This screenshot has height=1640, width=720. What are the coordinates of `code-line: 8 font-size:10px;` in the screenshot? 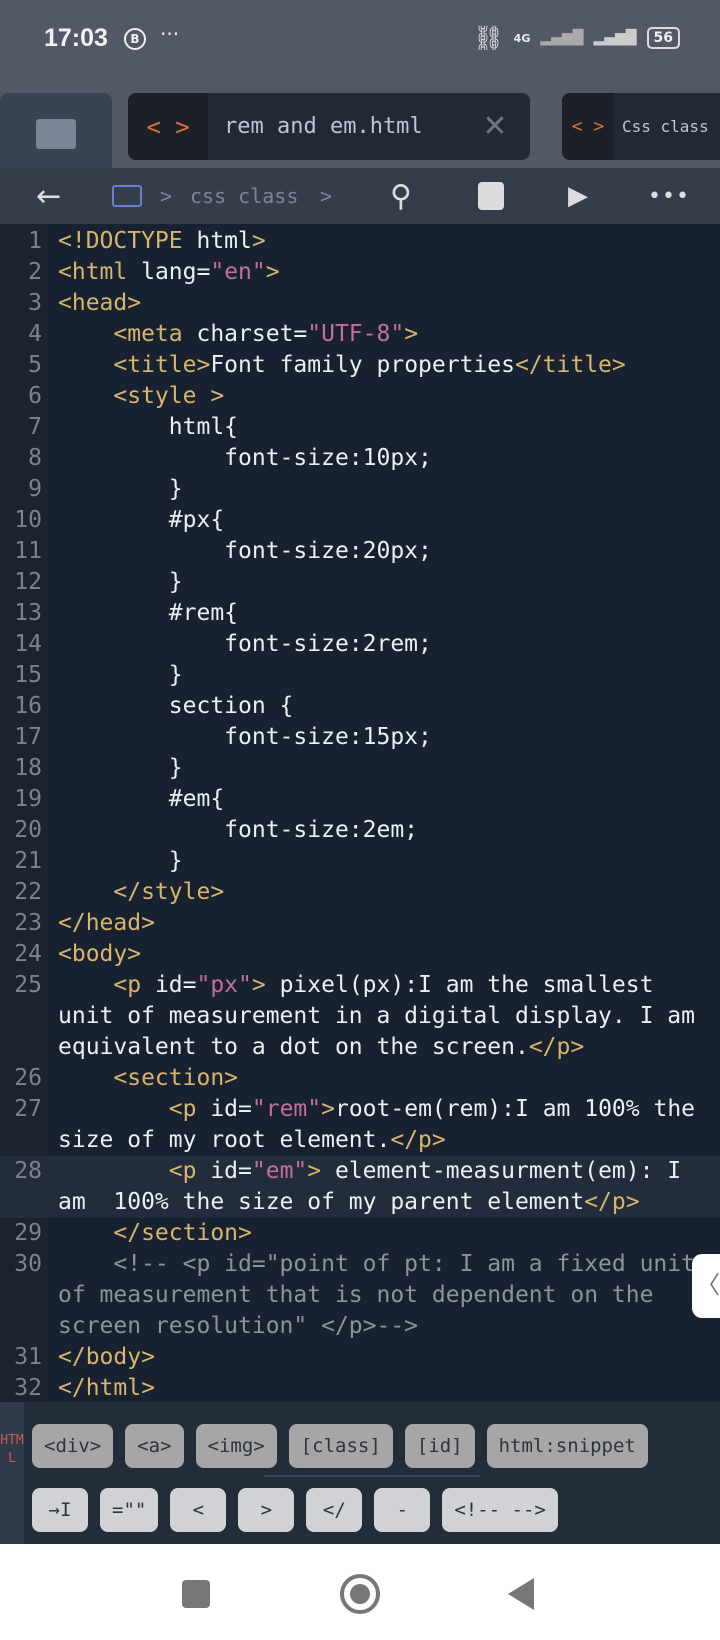 It's located at (360, 458).